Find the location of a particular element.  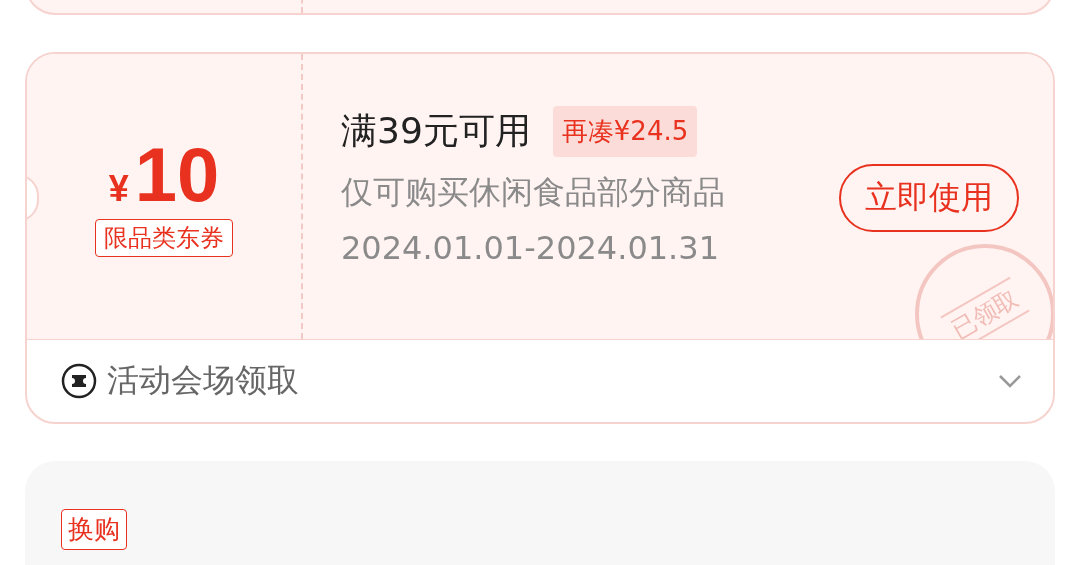

source-label: 活动会场领取 is located at coordinates (203, 380).